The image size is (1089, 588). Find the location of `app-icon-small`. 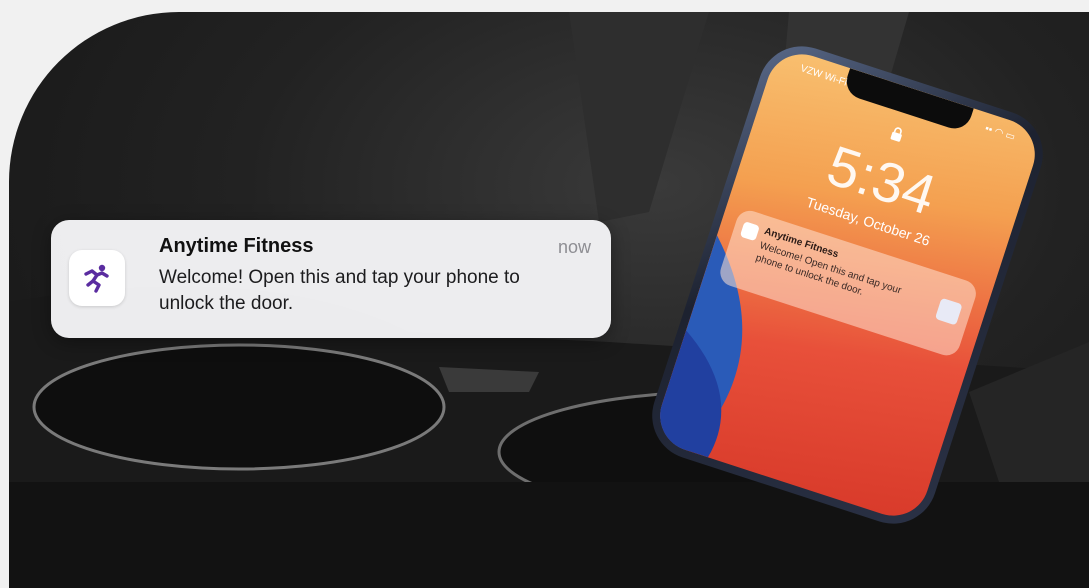

app-icon-small is located at coordinates (749, 231).